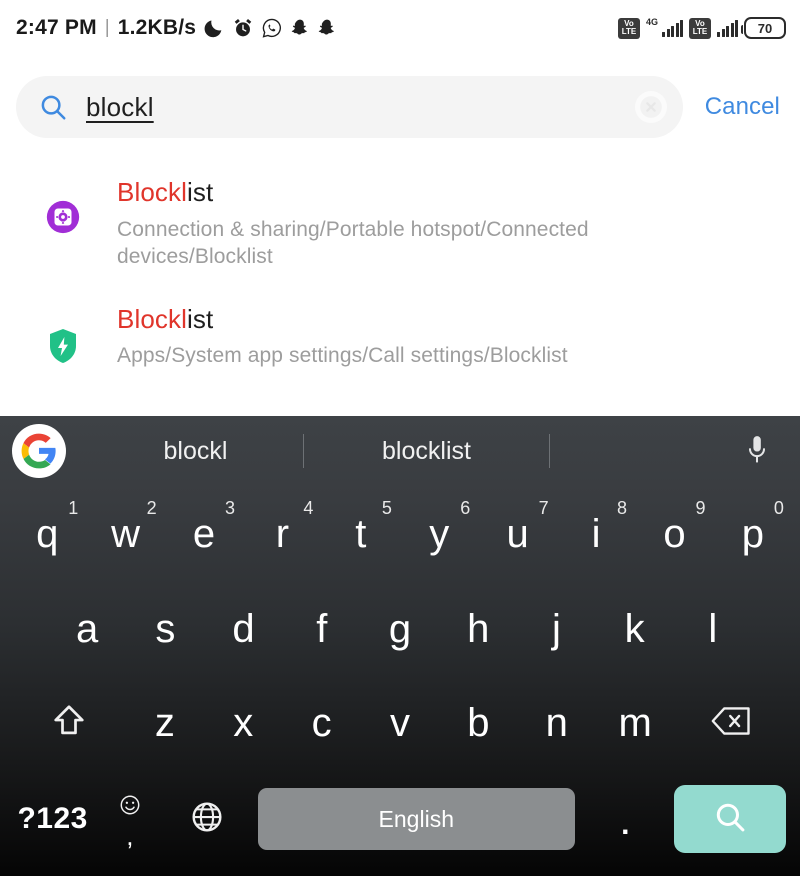 The width and height of the screenshot is (800, 876). I want to click on key-label: v, so click(400, 723).